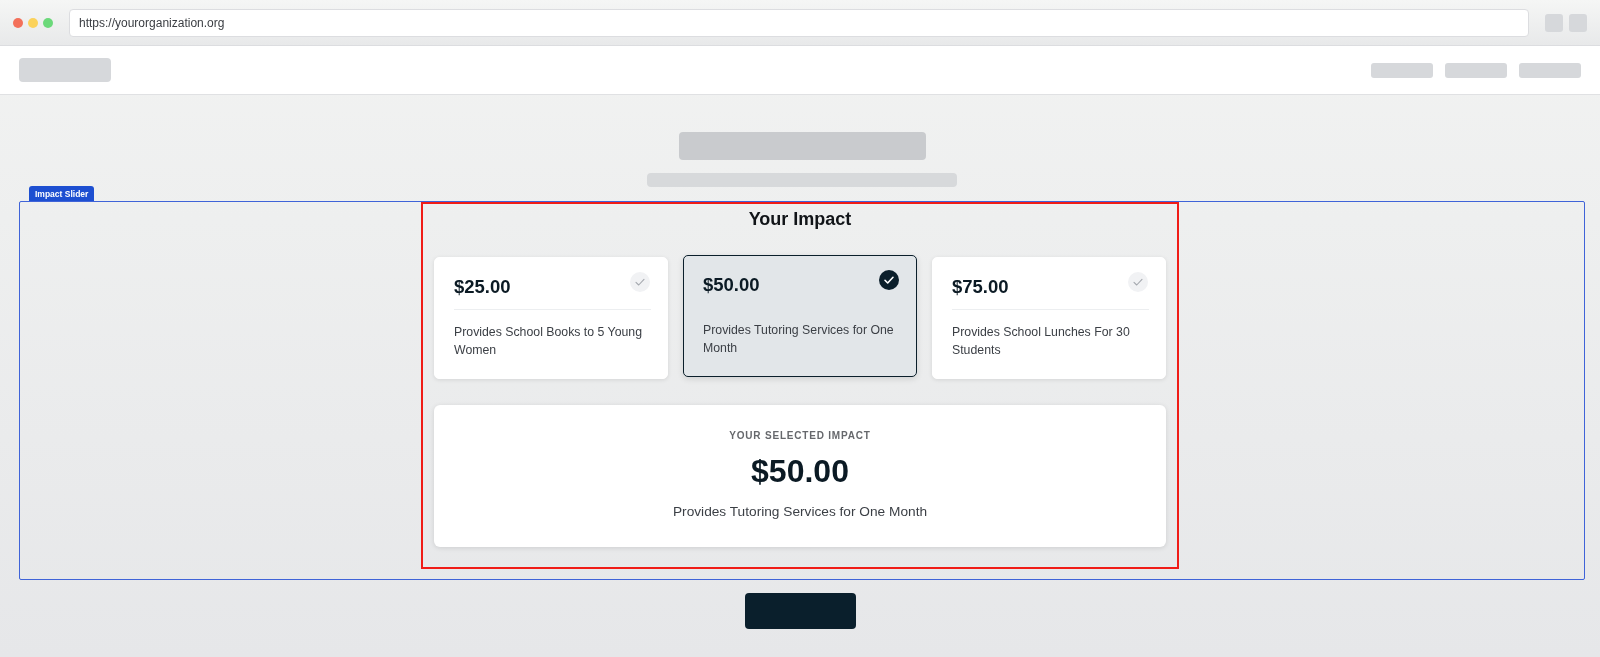  Describe the element at coordinates (48, 22) in the screenshot. I see `window-maximize-icon` at that location.